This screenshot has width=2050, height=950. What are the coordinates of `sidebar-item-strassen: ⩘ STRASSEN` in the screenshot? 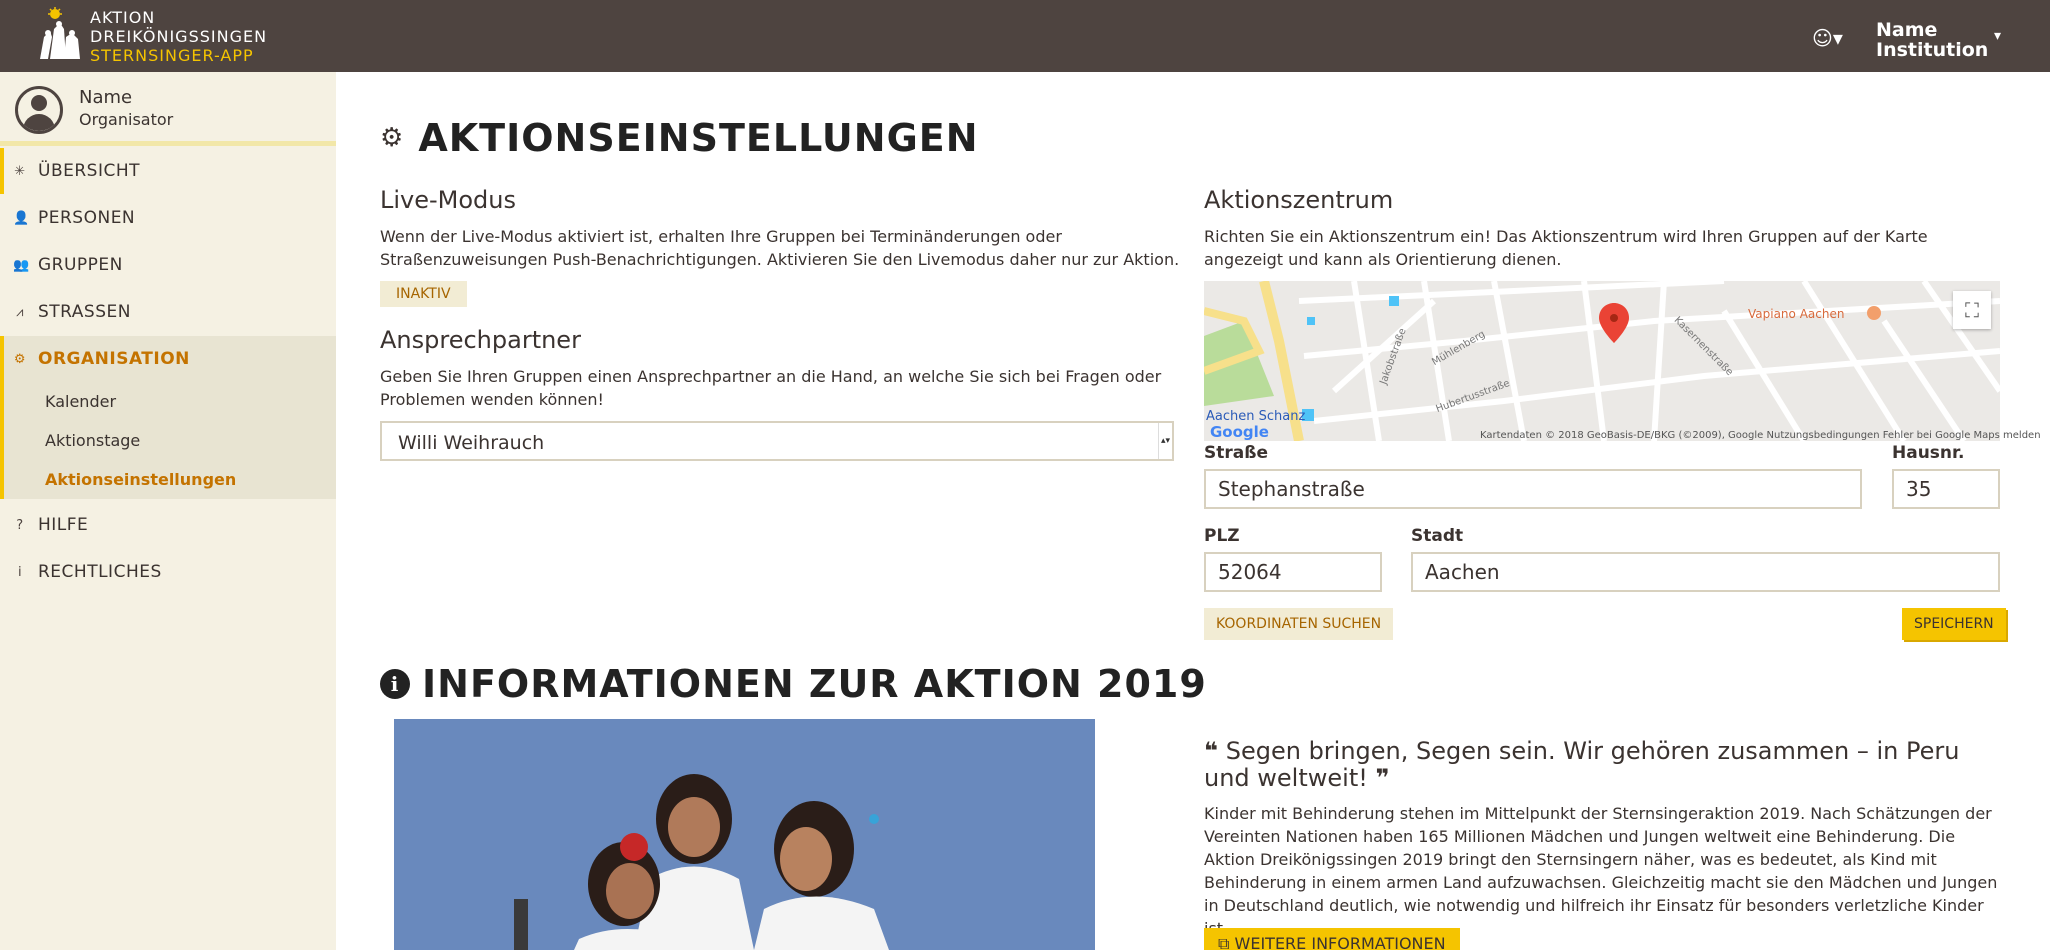 It's located at (168, 312).